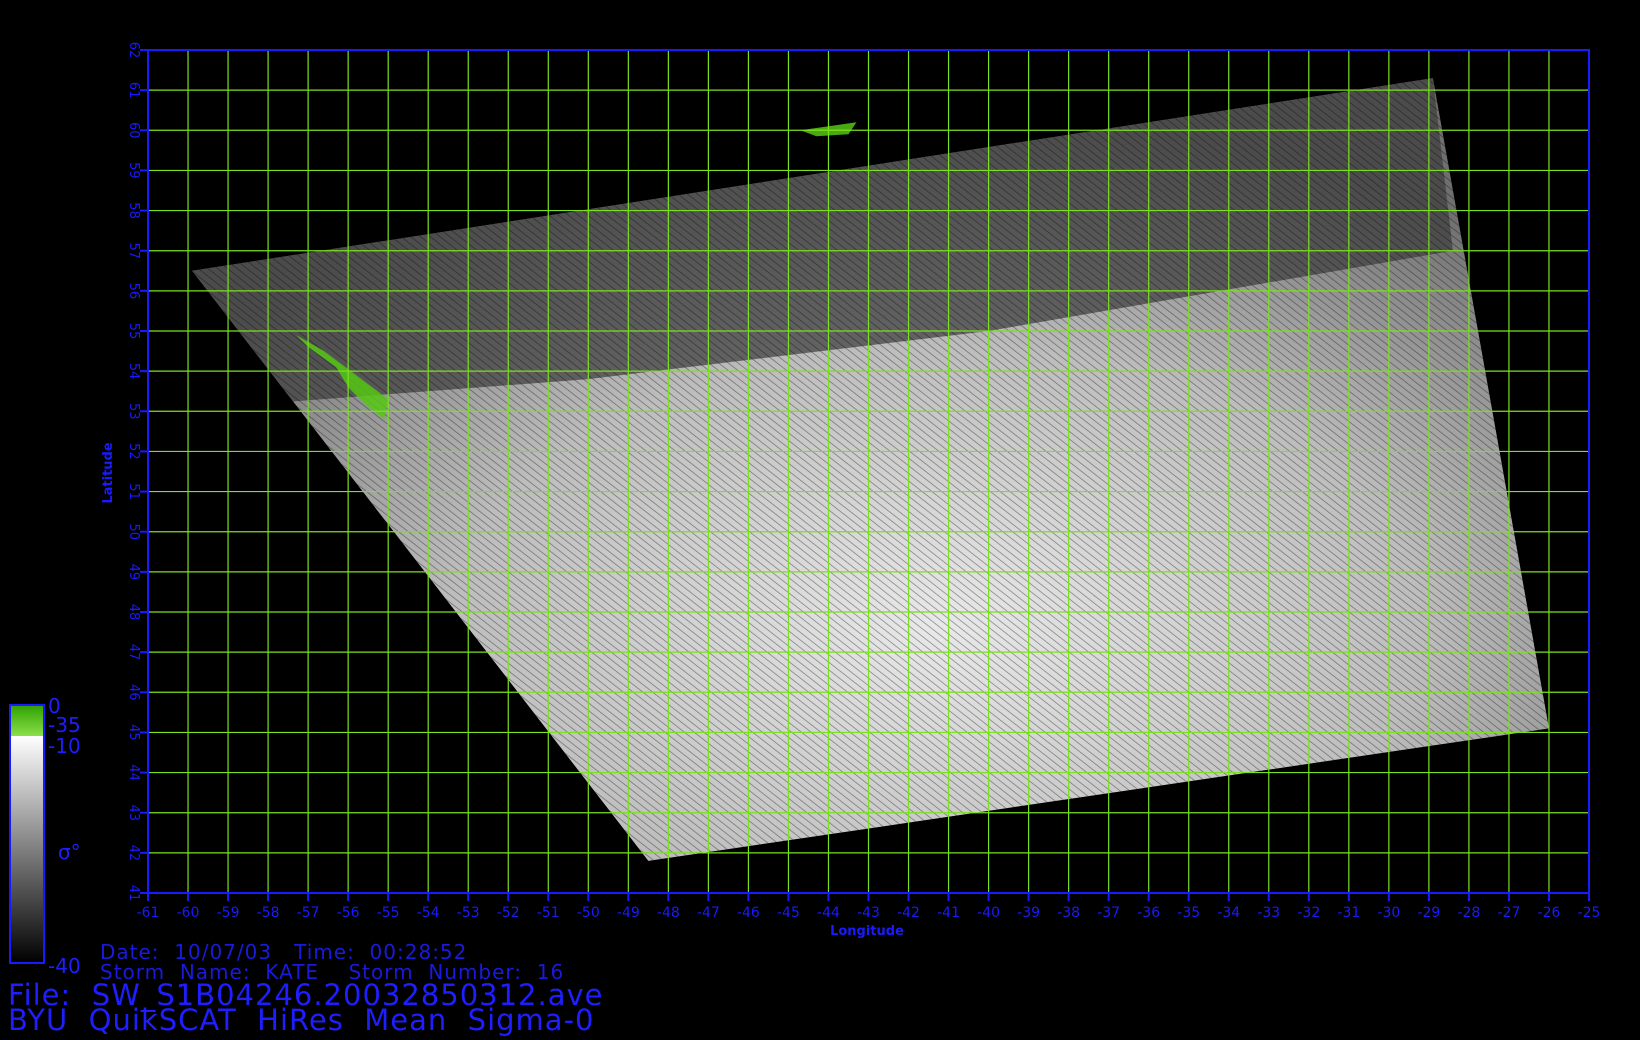  I want to click on y-tick-label: 52, so click(133, 451).